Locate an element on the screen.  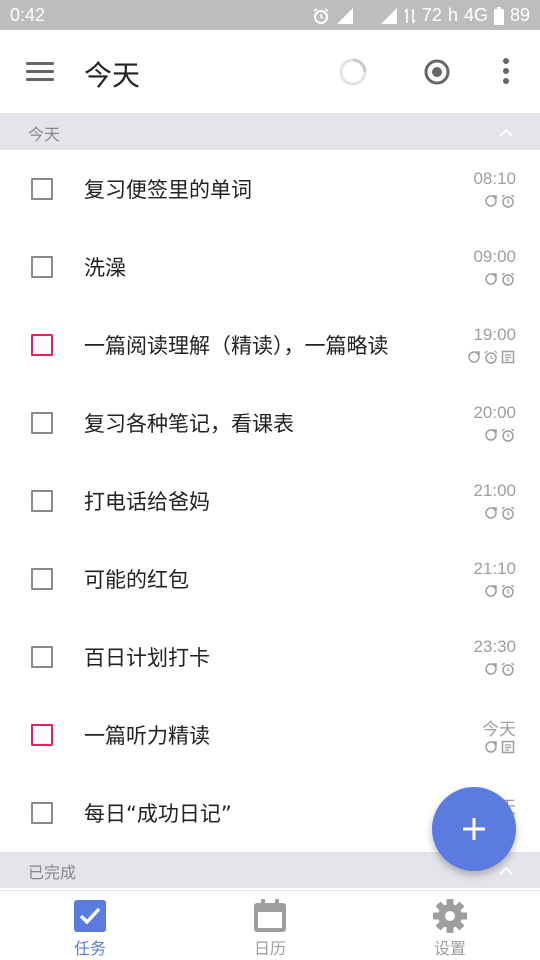
task-row: 一篇阅读理解（精读），一篇略读 19:00 is located at coordinates (270, 345).